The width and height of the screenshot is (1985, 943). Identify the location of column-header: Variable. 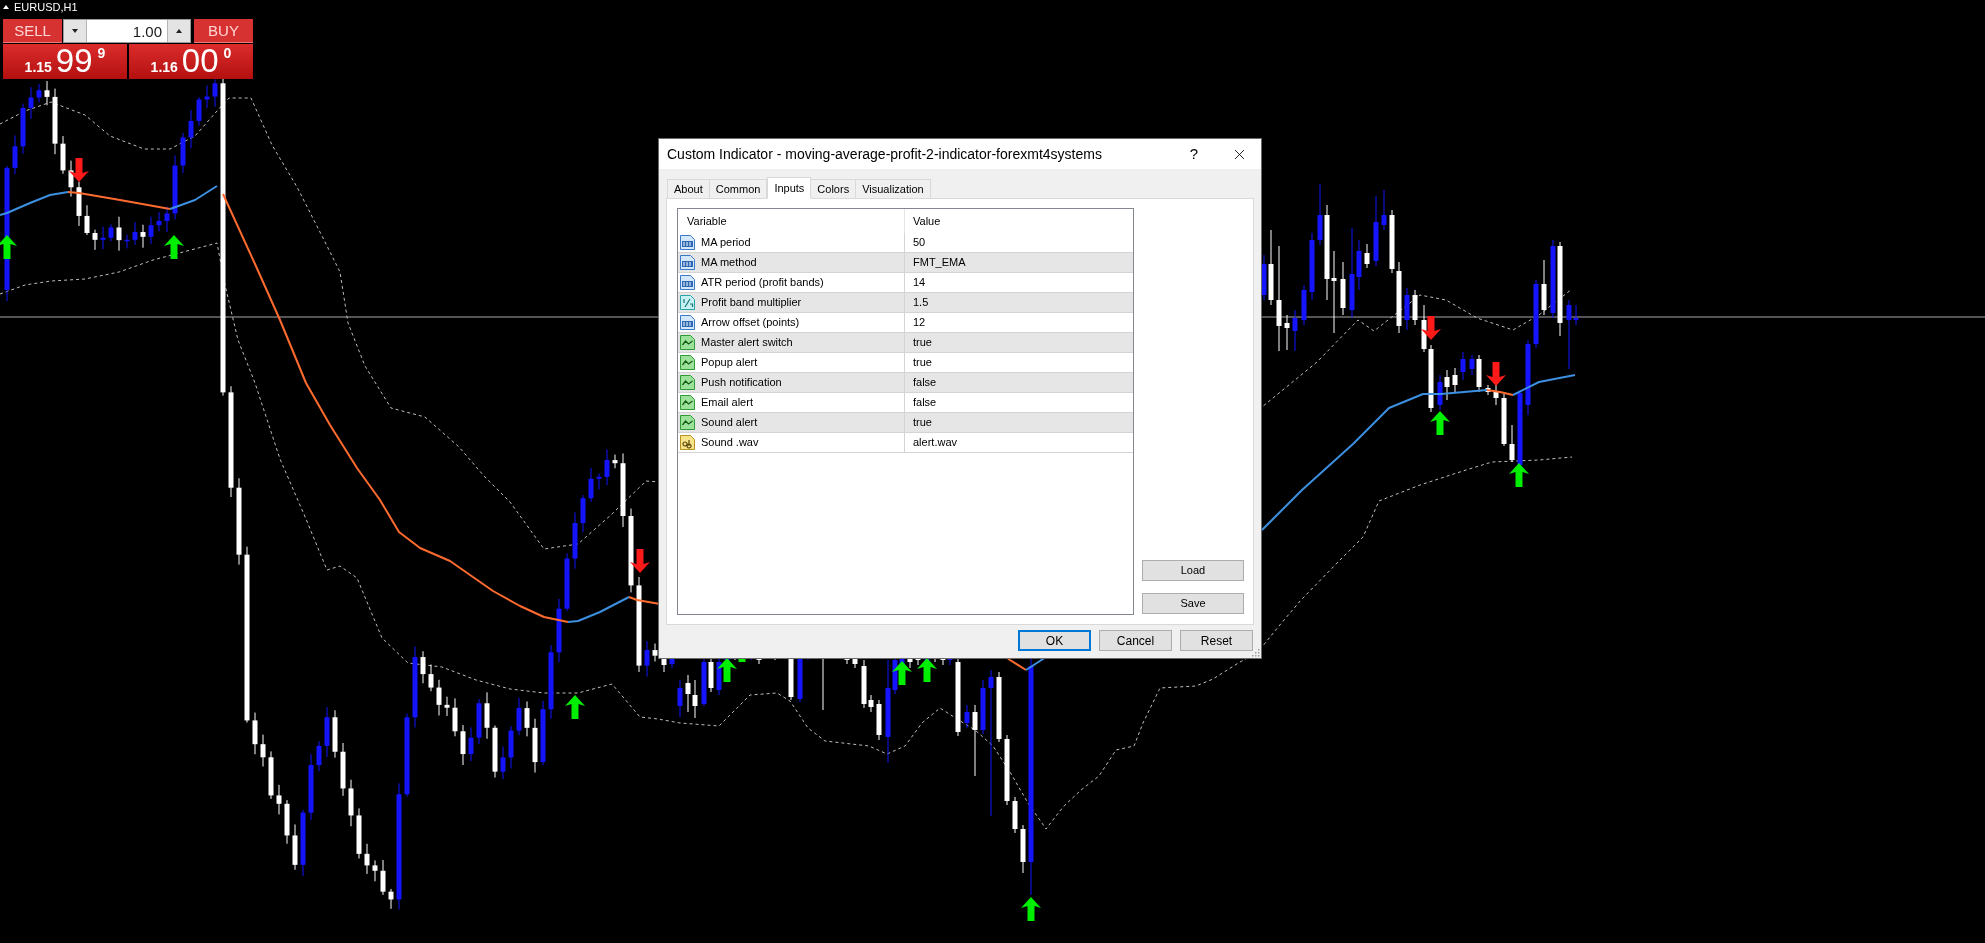
(707, 221).